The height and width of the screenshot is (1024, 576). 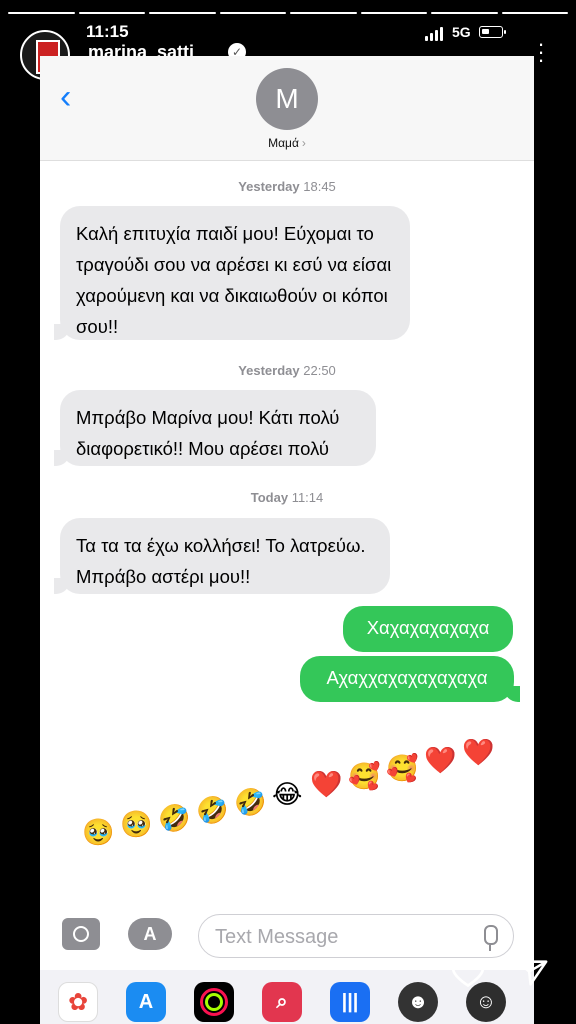 I want to click on voice-memo-app-icon: |||, so click(x=350, y=1002).